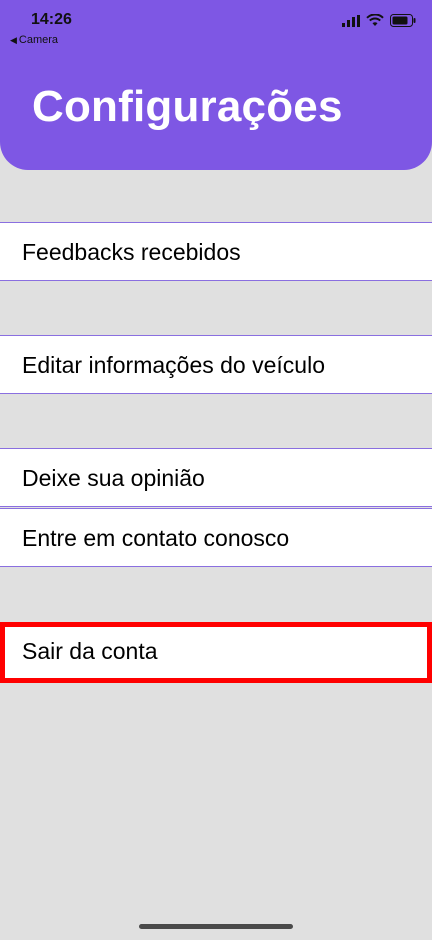 Image resolution: width=432 pixels, height=940 pixels. I want to click on back-app-label: Camera, so click(38, 40).